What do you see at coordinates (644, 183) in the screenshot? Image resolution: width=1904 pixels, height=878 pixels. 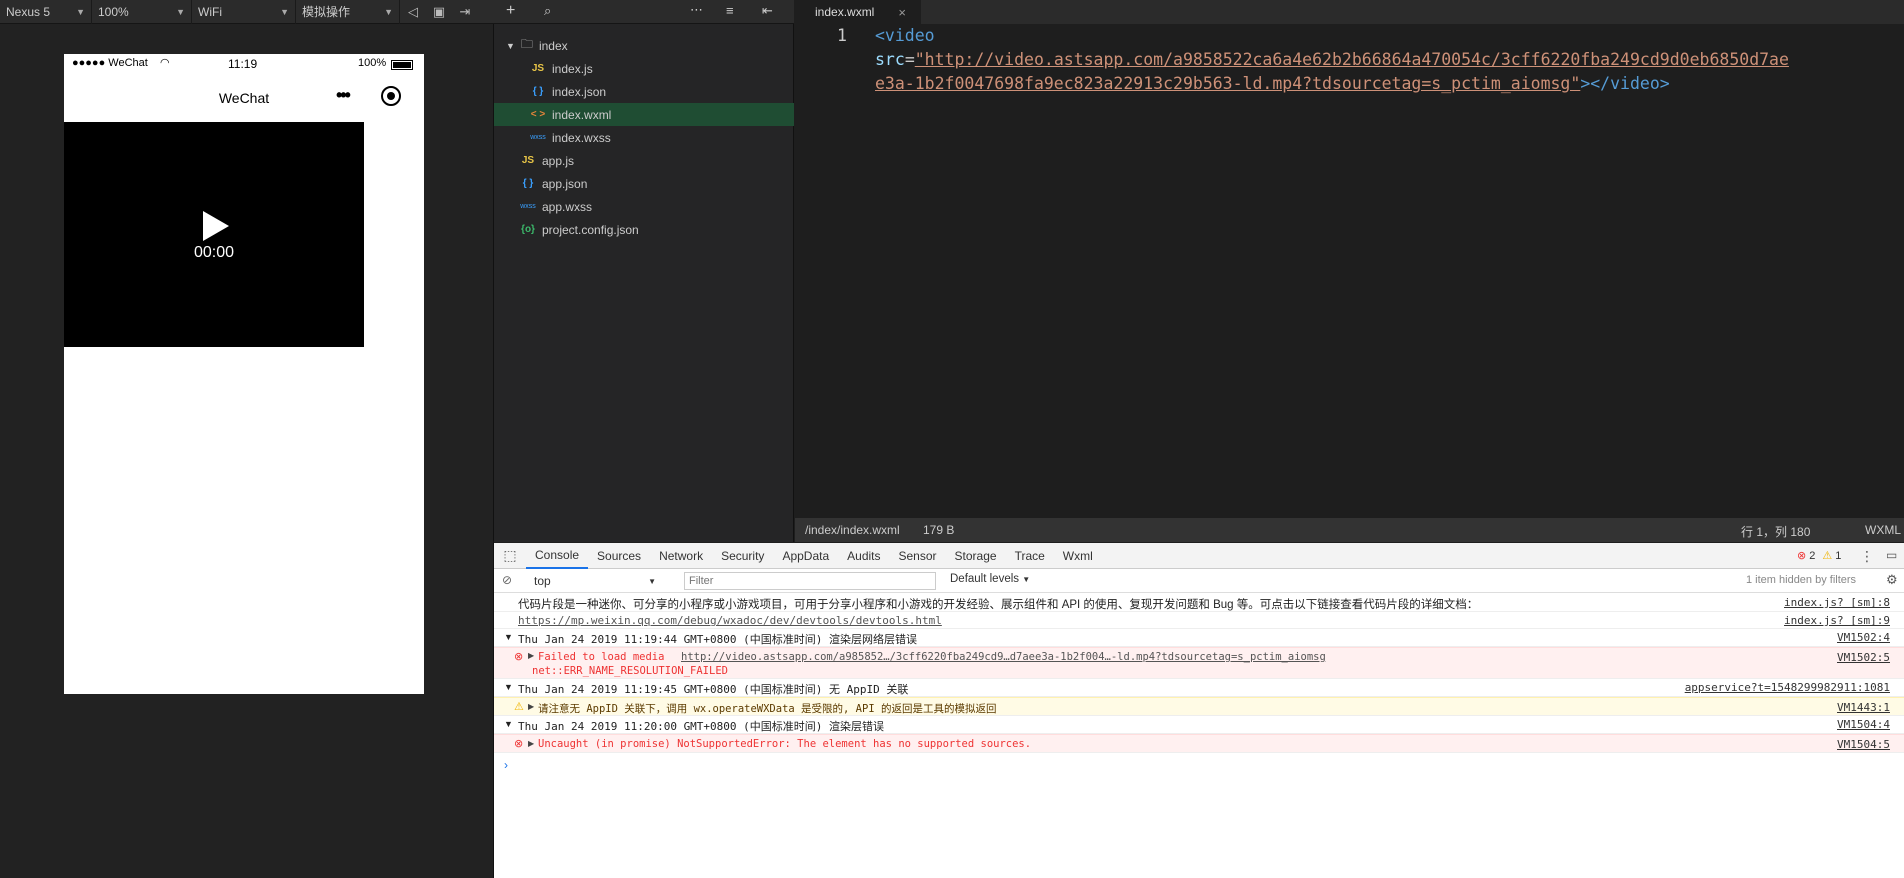 I see `tree-file-app-json: { } app.json` at bounding box center [644, 183].